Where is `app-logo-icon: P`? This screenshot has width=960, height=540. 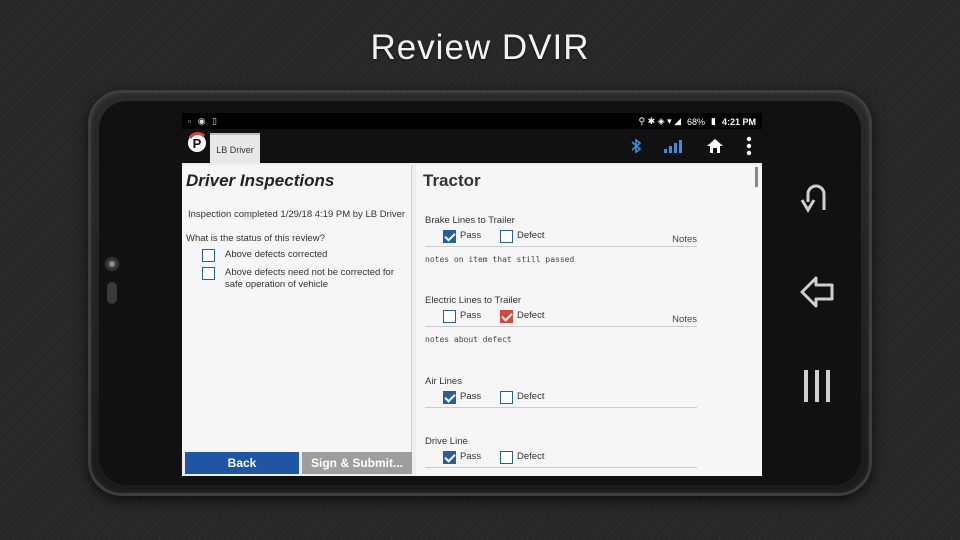
app-logo-icon: P is located at coordinates (197, 145).